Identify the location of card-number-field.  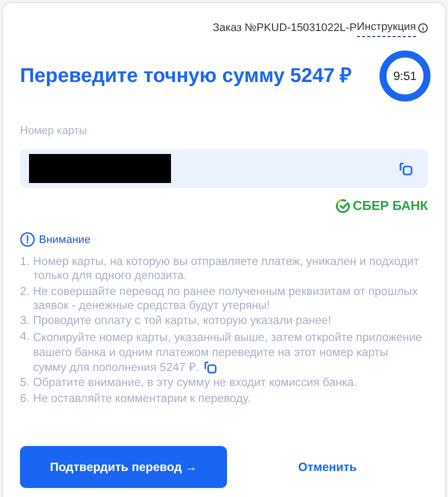
(224, 168).